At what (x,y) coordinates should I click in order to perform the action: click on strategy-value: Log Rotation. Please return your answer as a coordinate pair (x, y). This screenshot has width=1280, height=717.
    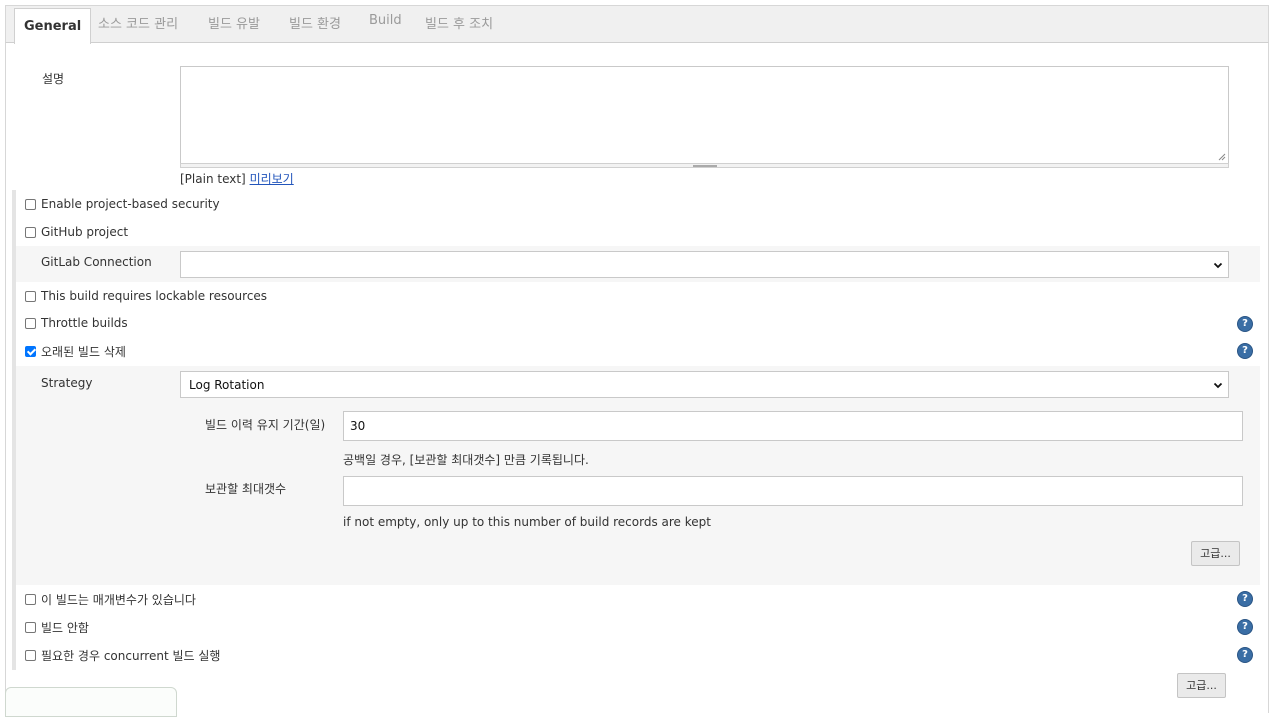
    Looking at the image, I should click on (227, 384).